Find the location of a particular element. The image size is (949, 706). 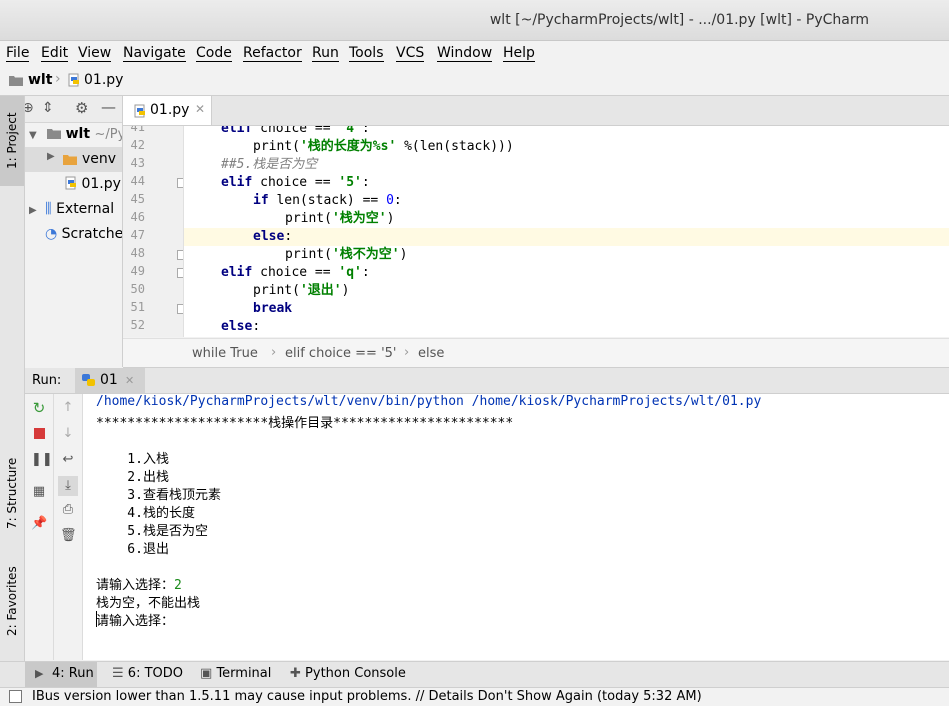

tab-terminal: ▣ Terminal is located at coordinates (235, 673).